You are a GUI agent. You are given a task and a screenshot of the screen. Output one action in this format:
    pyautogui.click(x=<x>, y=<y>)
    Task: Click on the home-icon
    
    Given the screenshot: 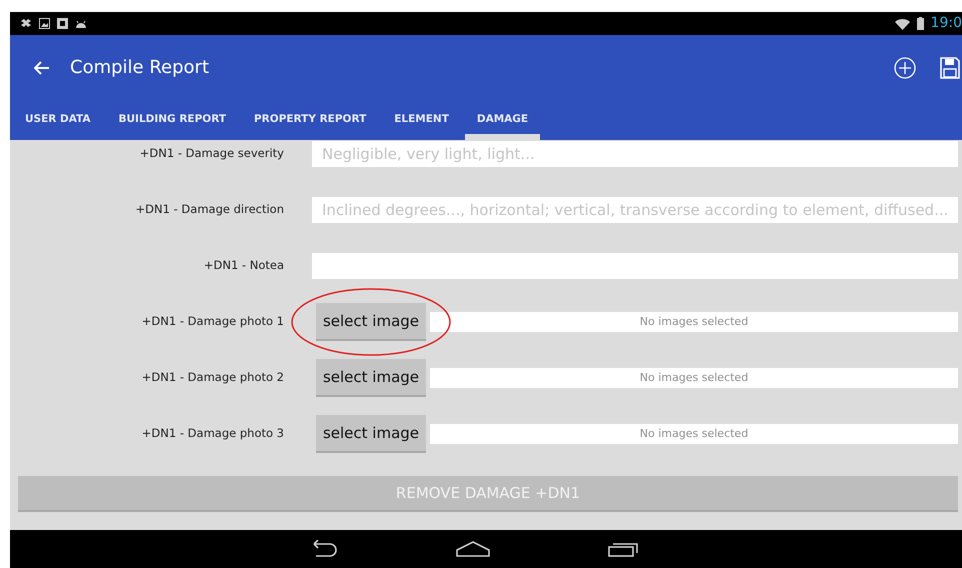 What is the action you would take?
    pyautogui.click(x=473, y=549)
    